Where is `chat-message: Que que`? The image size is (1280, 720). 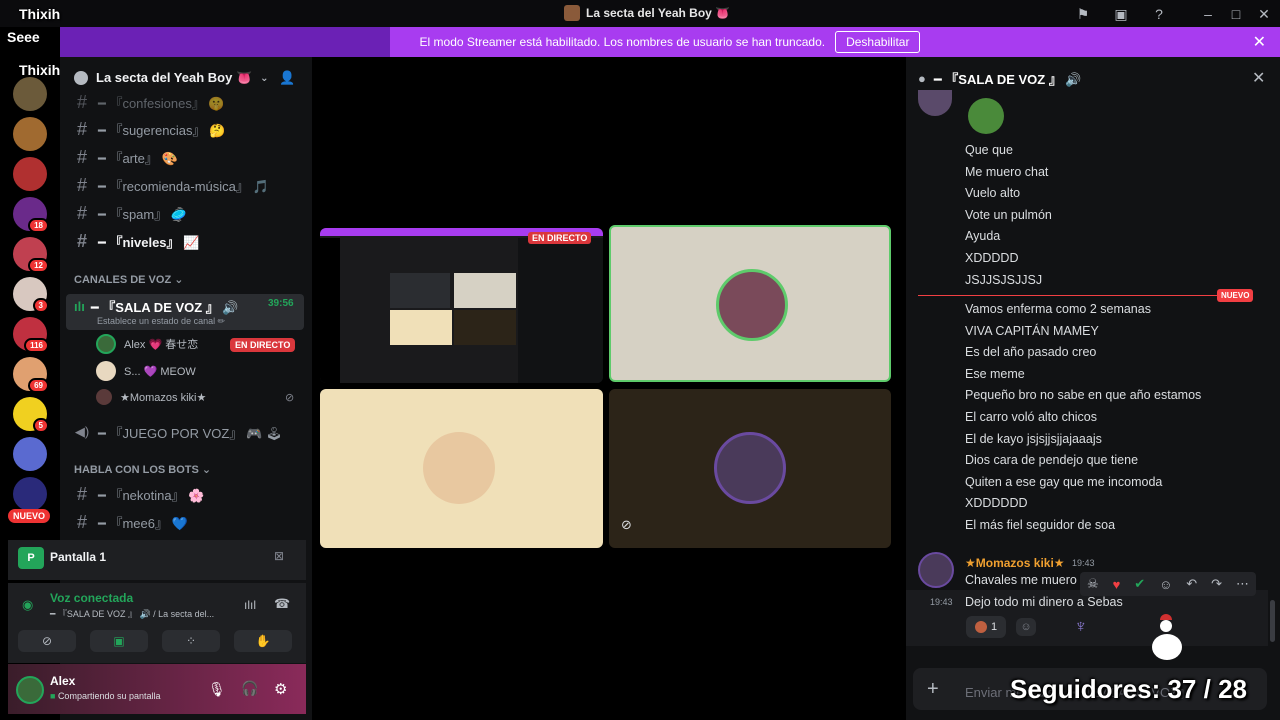 chat-message: Que que is located at coordinates (989, 150).